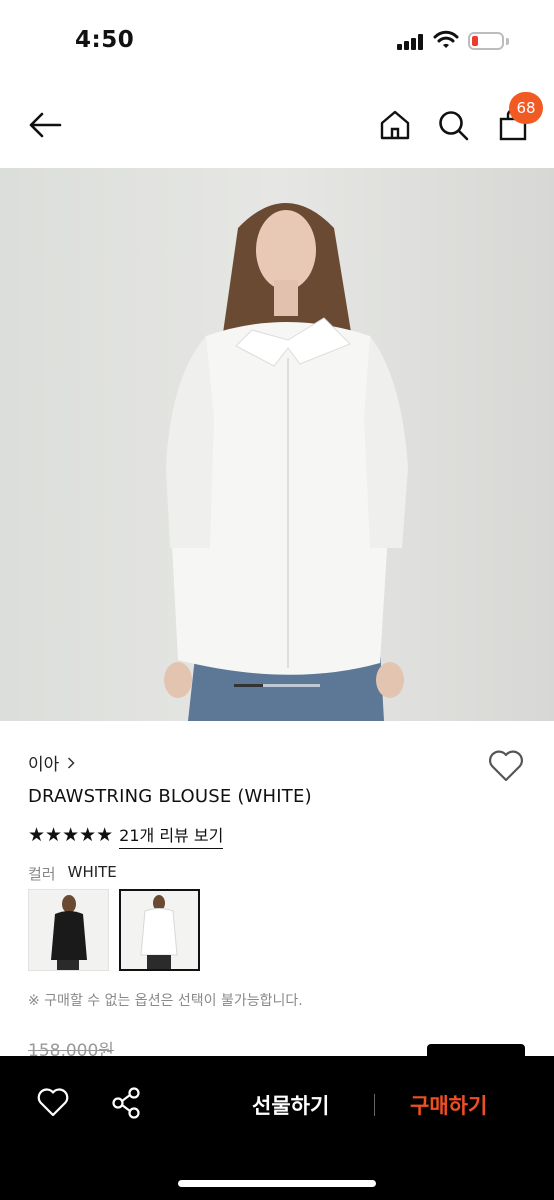 The height and width of the screenshot is (1200, 554). Describe the element at coordinates (248, 685) in the screenshot. I see `carousel-pager-active` at that location.